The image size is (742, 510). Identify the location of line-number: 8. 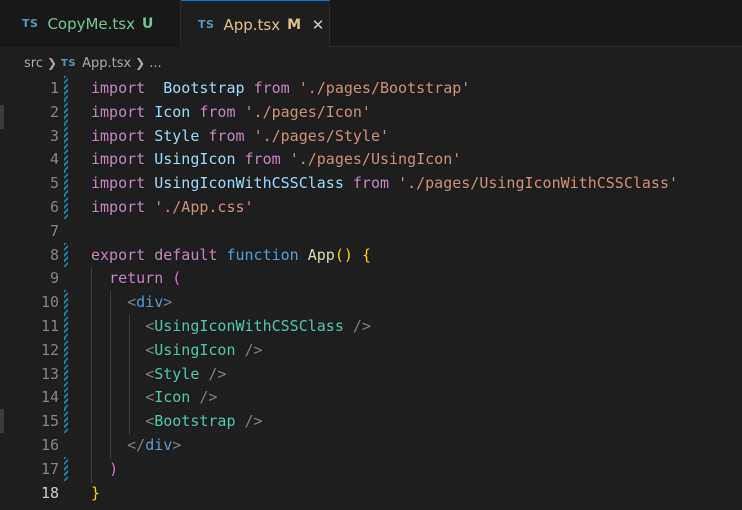
(54, 254).